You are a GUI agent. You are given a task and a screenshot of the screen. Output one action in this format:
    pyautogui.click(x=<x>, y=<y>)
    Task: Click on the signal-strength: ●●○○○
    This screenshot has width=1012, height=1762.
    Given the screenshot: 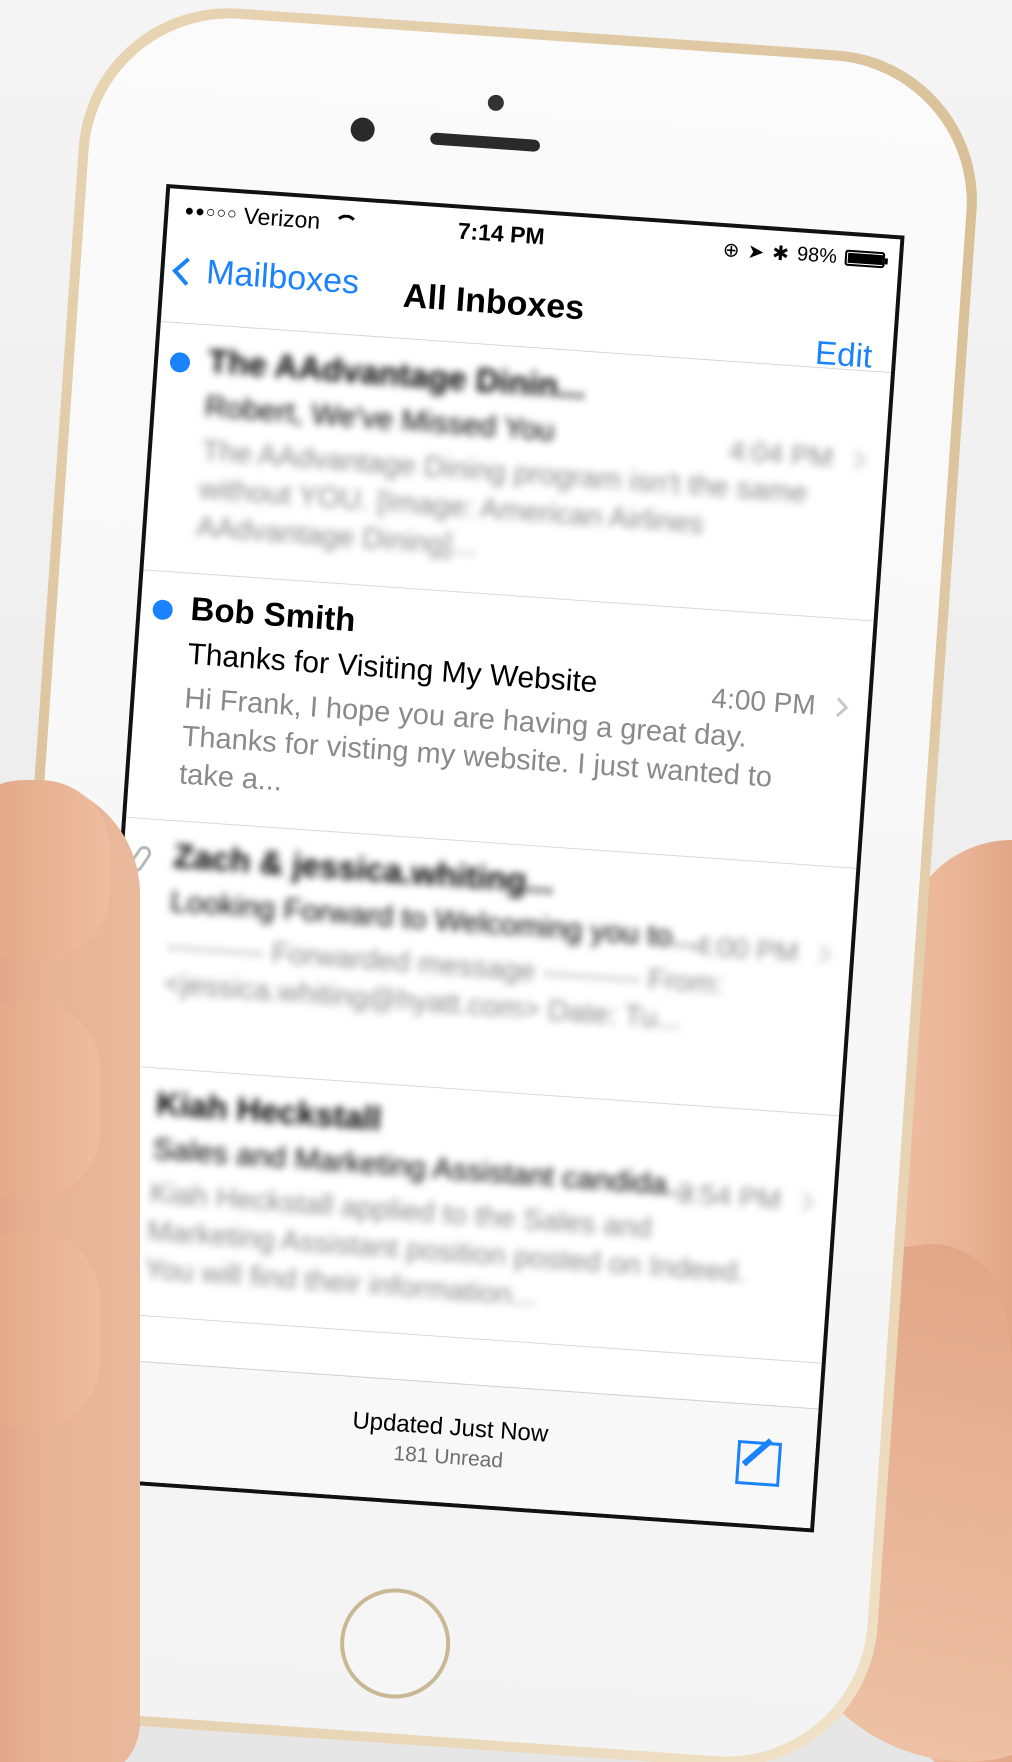 What is the action you would take?
    pyautogui.click(x=211, y=213)
    